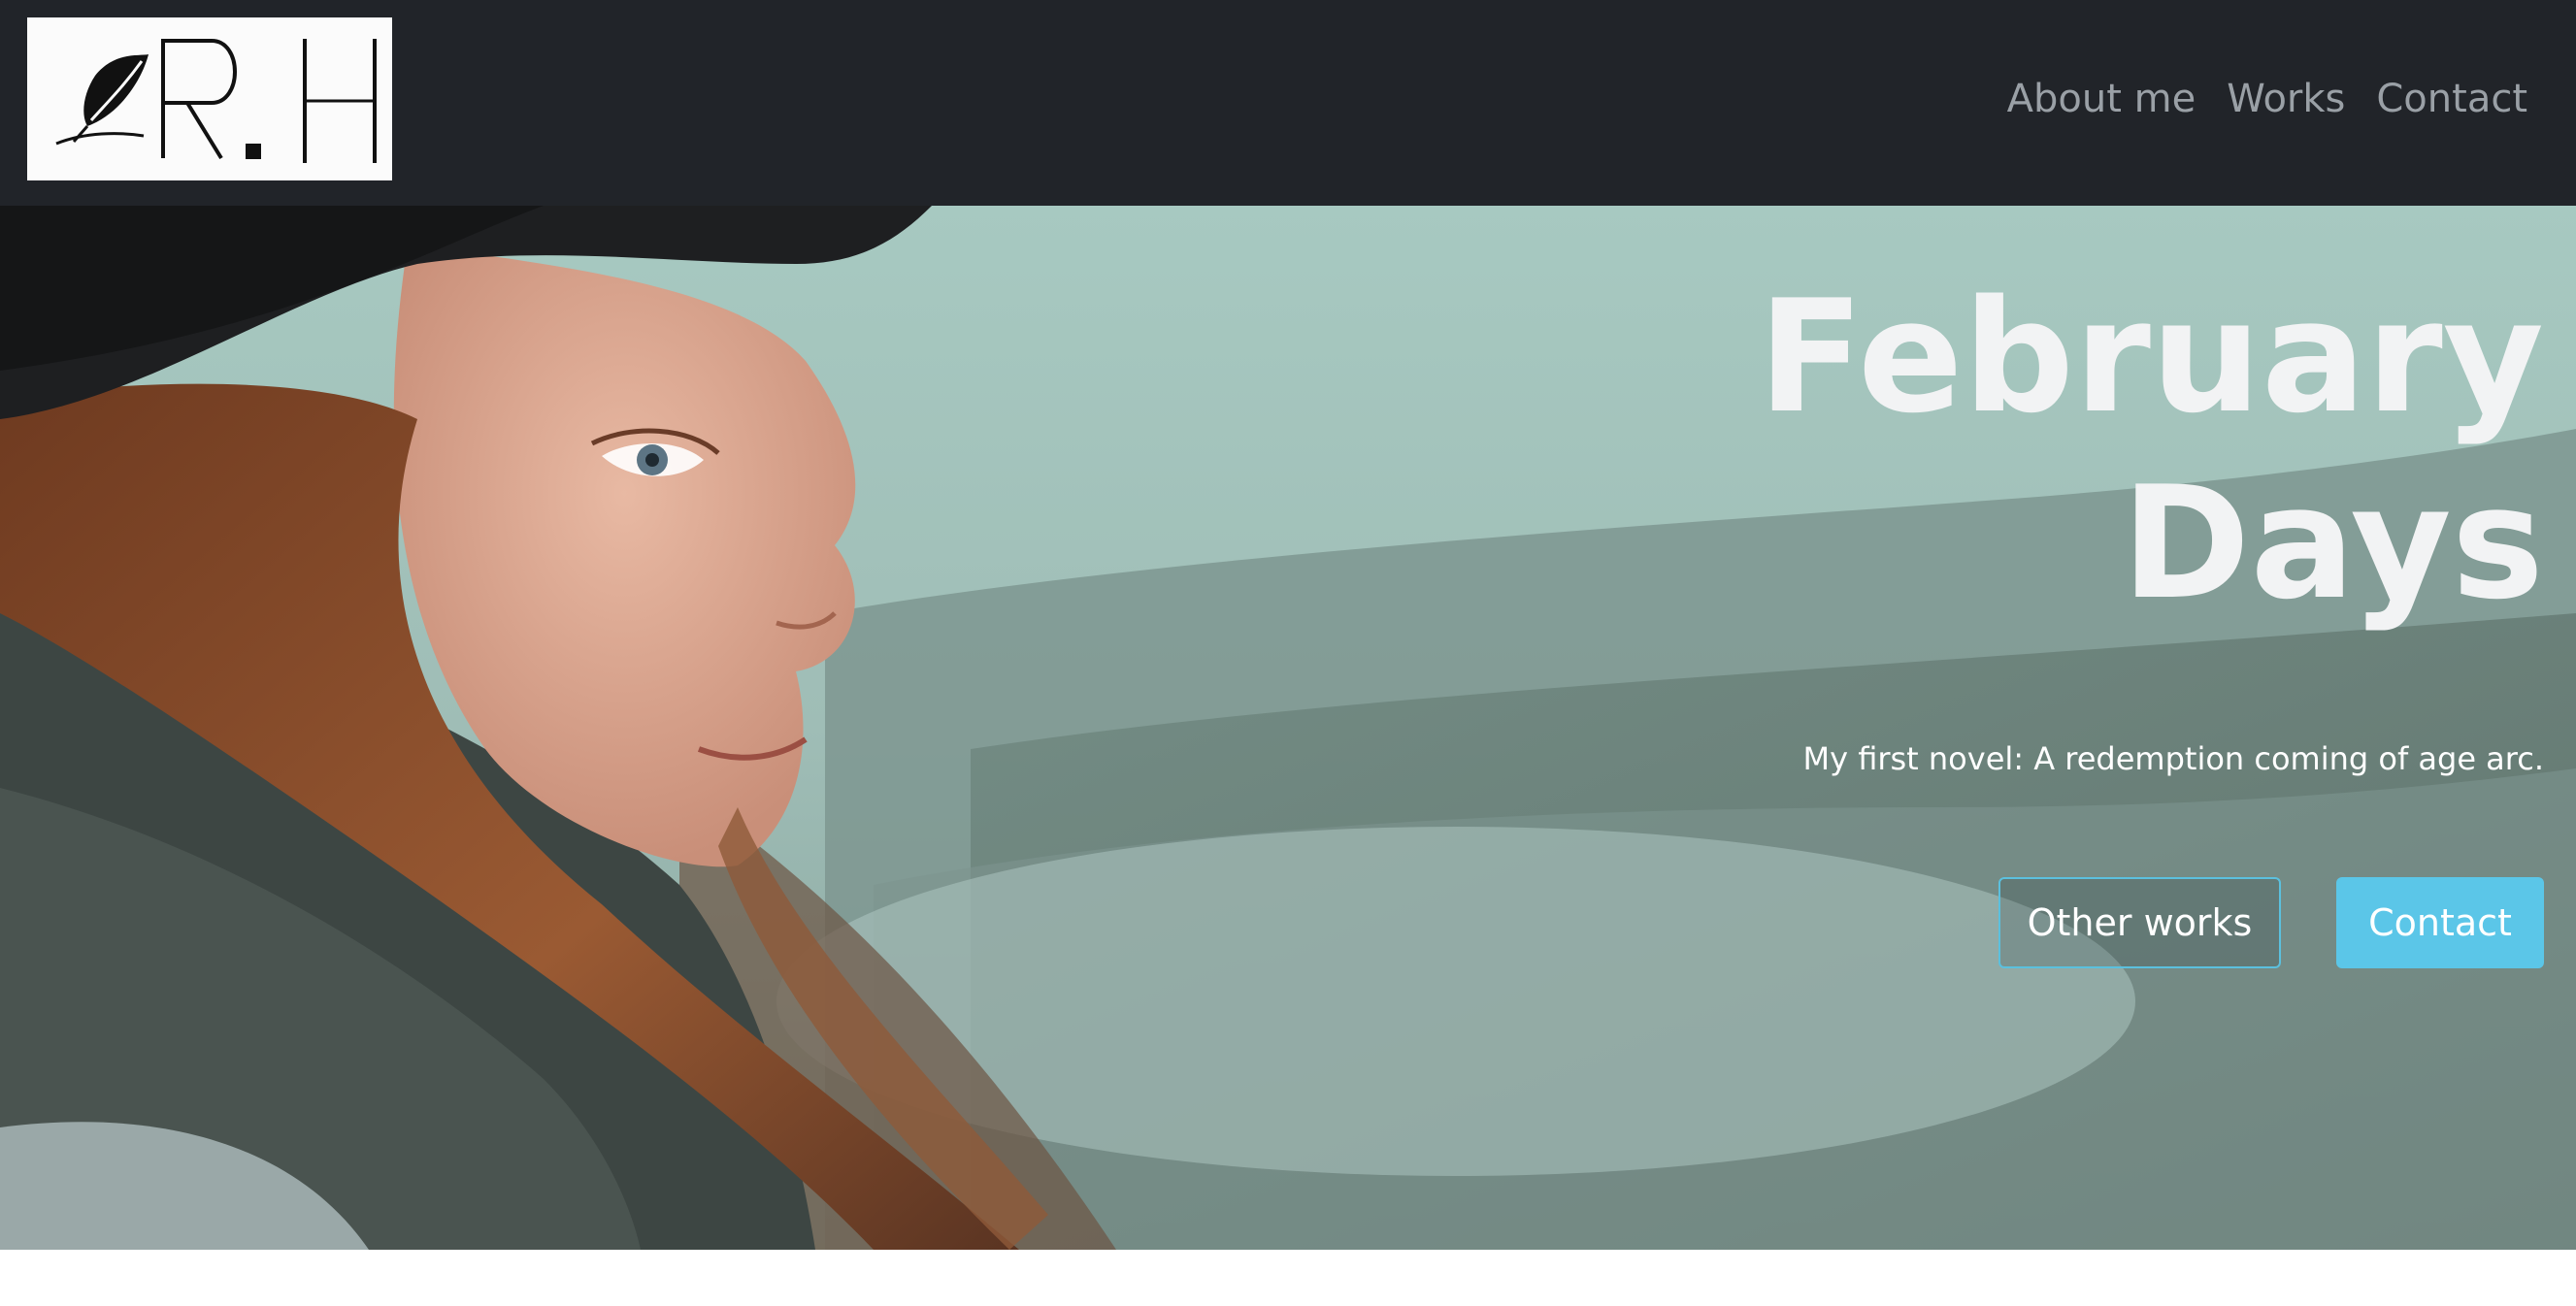 The height and width of the screenshot is (1306, 2576). I want to click on nav-link-works: Works, so click(2286, 99).